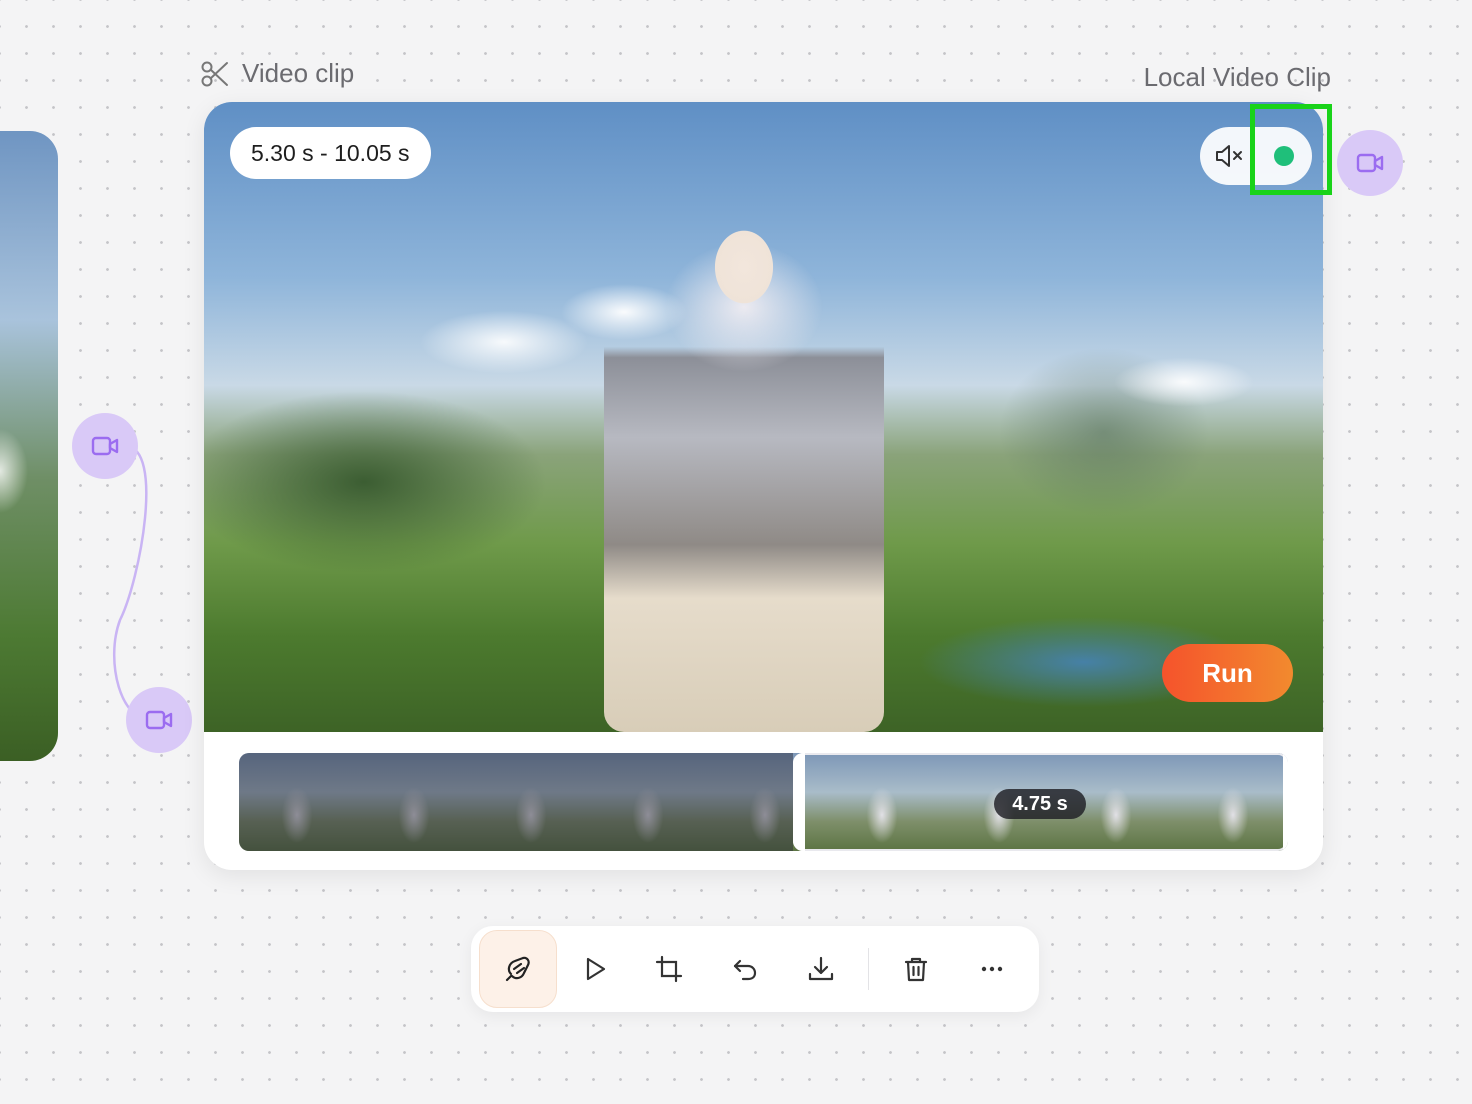 The width and height of the screenshot is (1472, 1104). I want to click on download-button, so click(821, 969).